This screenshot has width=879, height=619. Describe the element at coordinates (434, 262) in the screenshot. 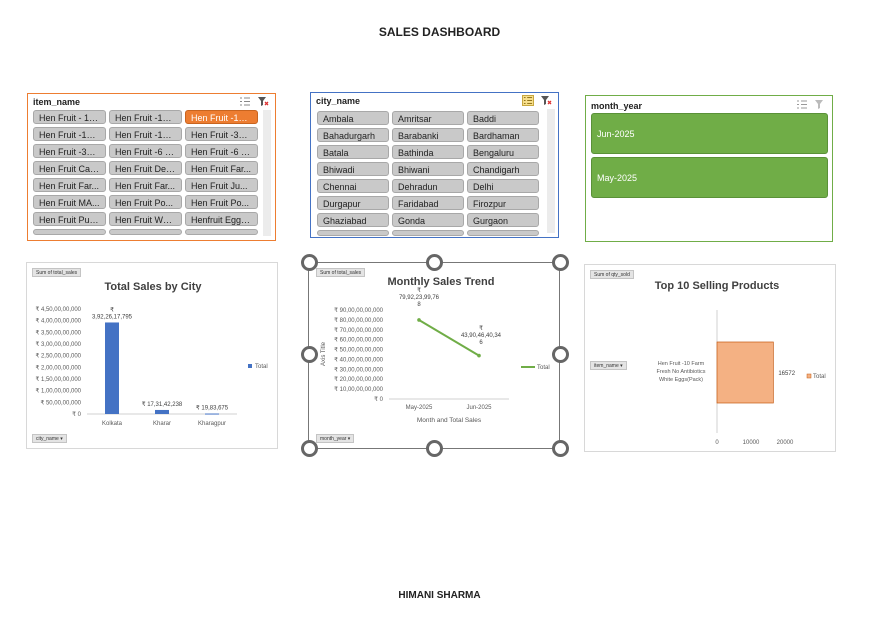

I see `resize-handle-top` at that location.